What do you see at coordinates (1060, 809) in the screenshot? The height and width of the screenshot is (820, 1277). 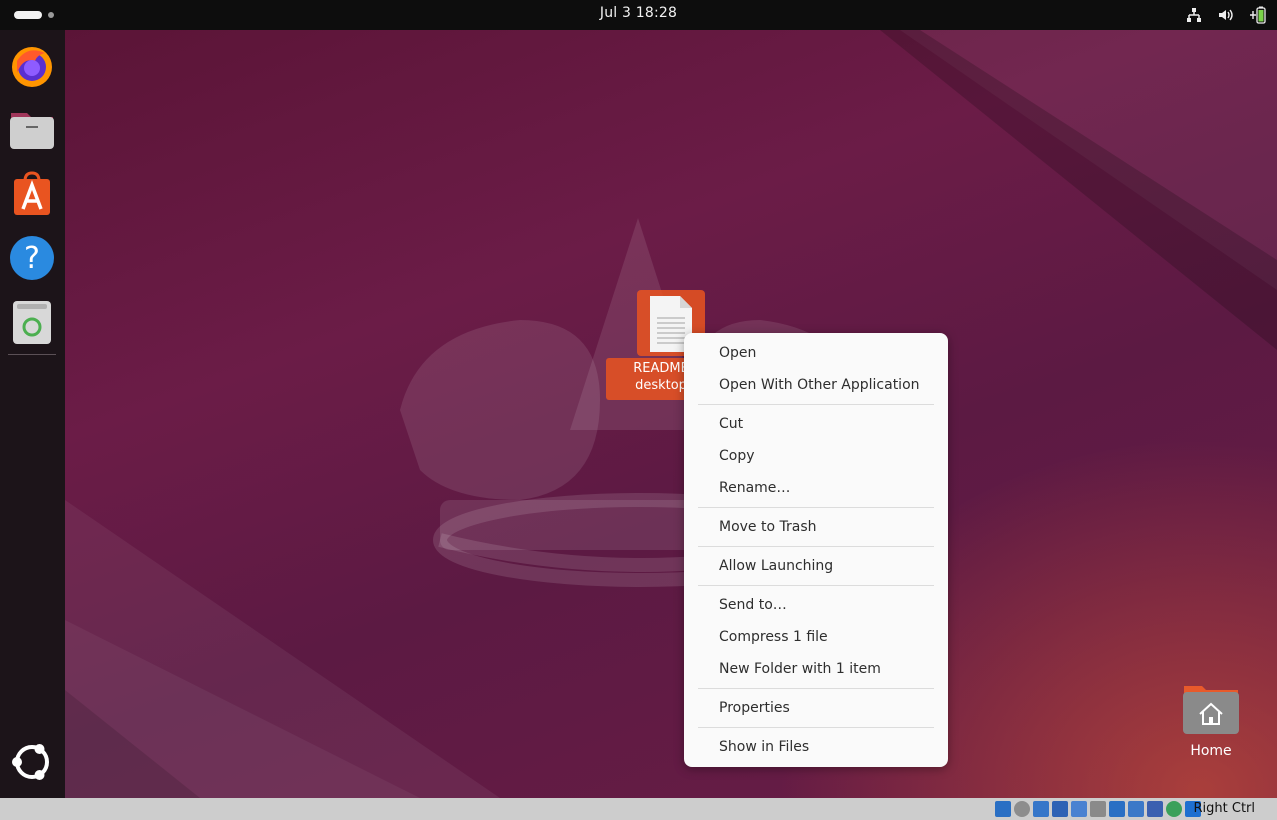 I see `network-adapter-icon` at bounding box center [1060, 809].